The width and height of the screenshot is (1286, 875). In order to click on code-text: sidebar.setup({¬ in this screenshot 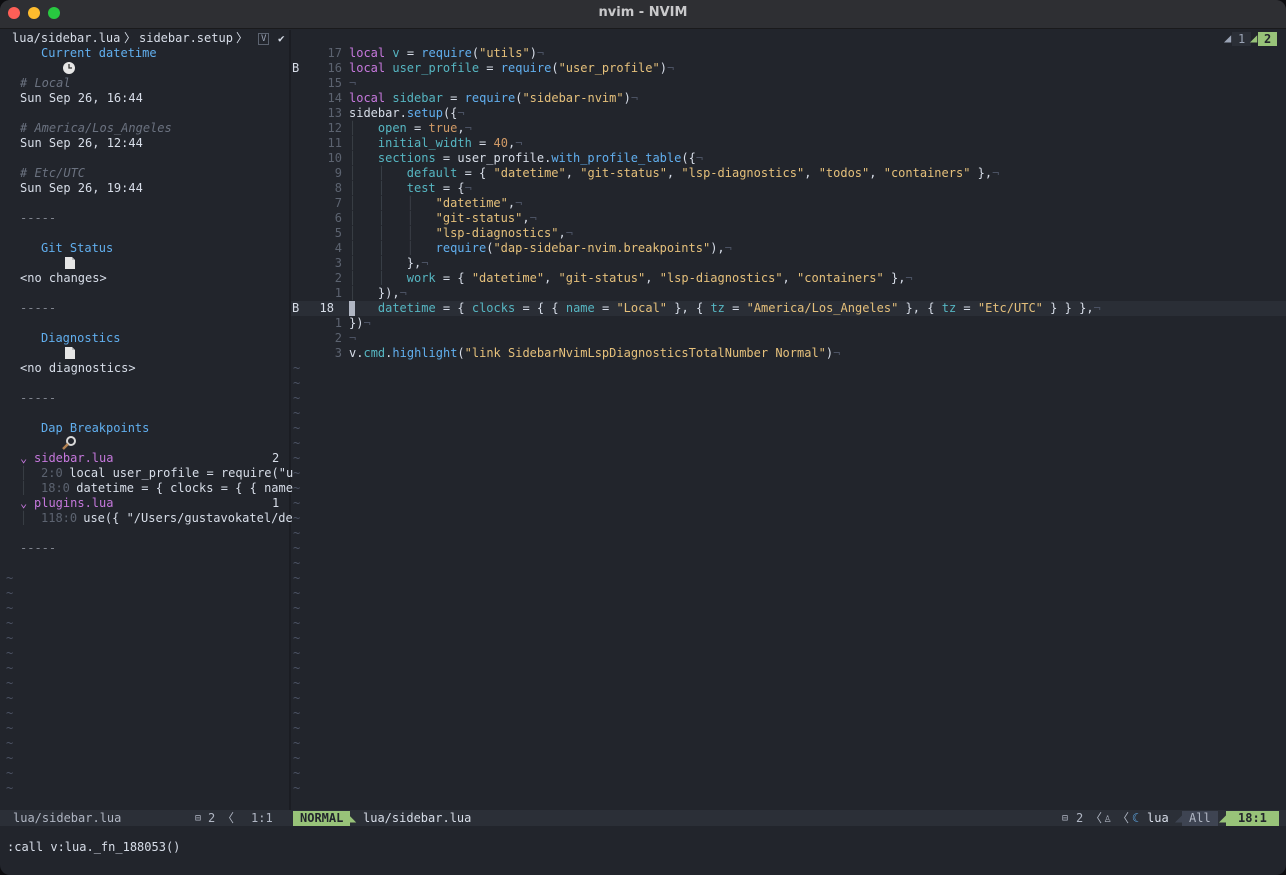, I will do `click(407, 113)`.